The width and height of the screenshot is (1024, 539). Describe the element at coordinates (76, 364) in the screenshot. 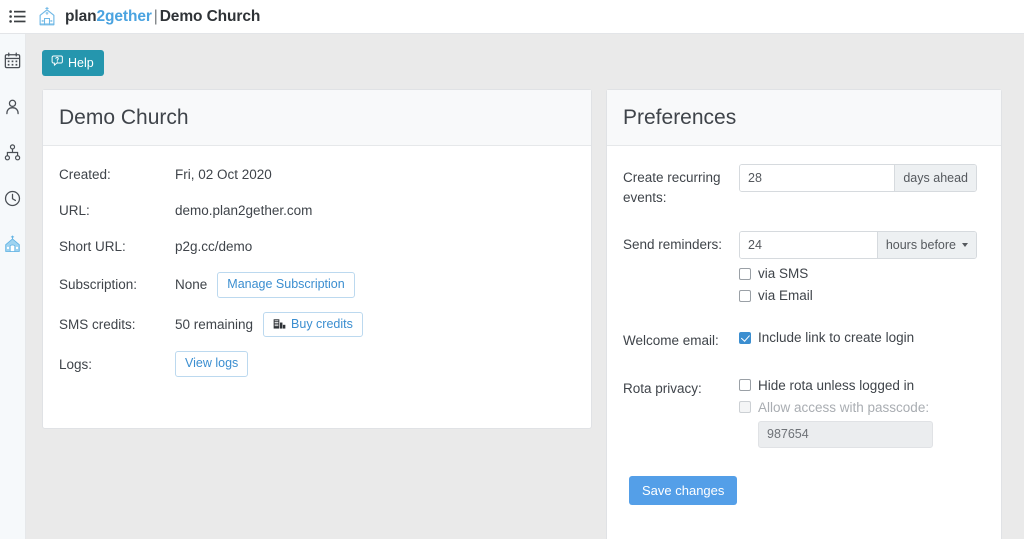

I see `logs-label: Logs:` at that location.